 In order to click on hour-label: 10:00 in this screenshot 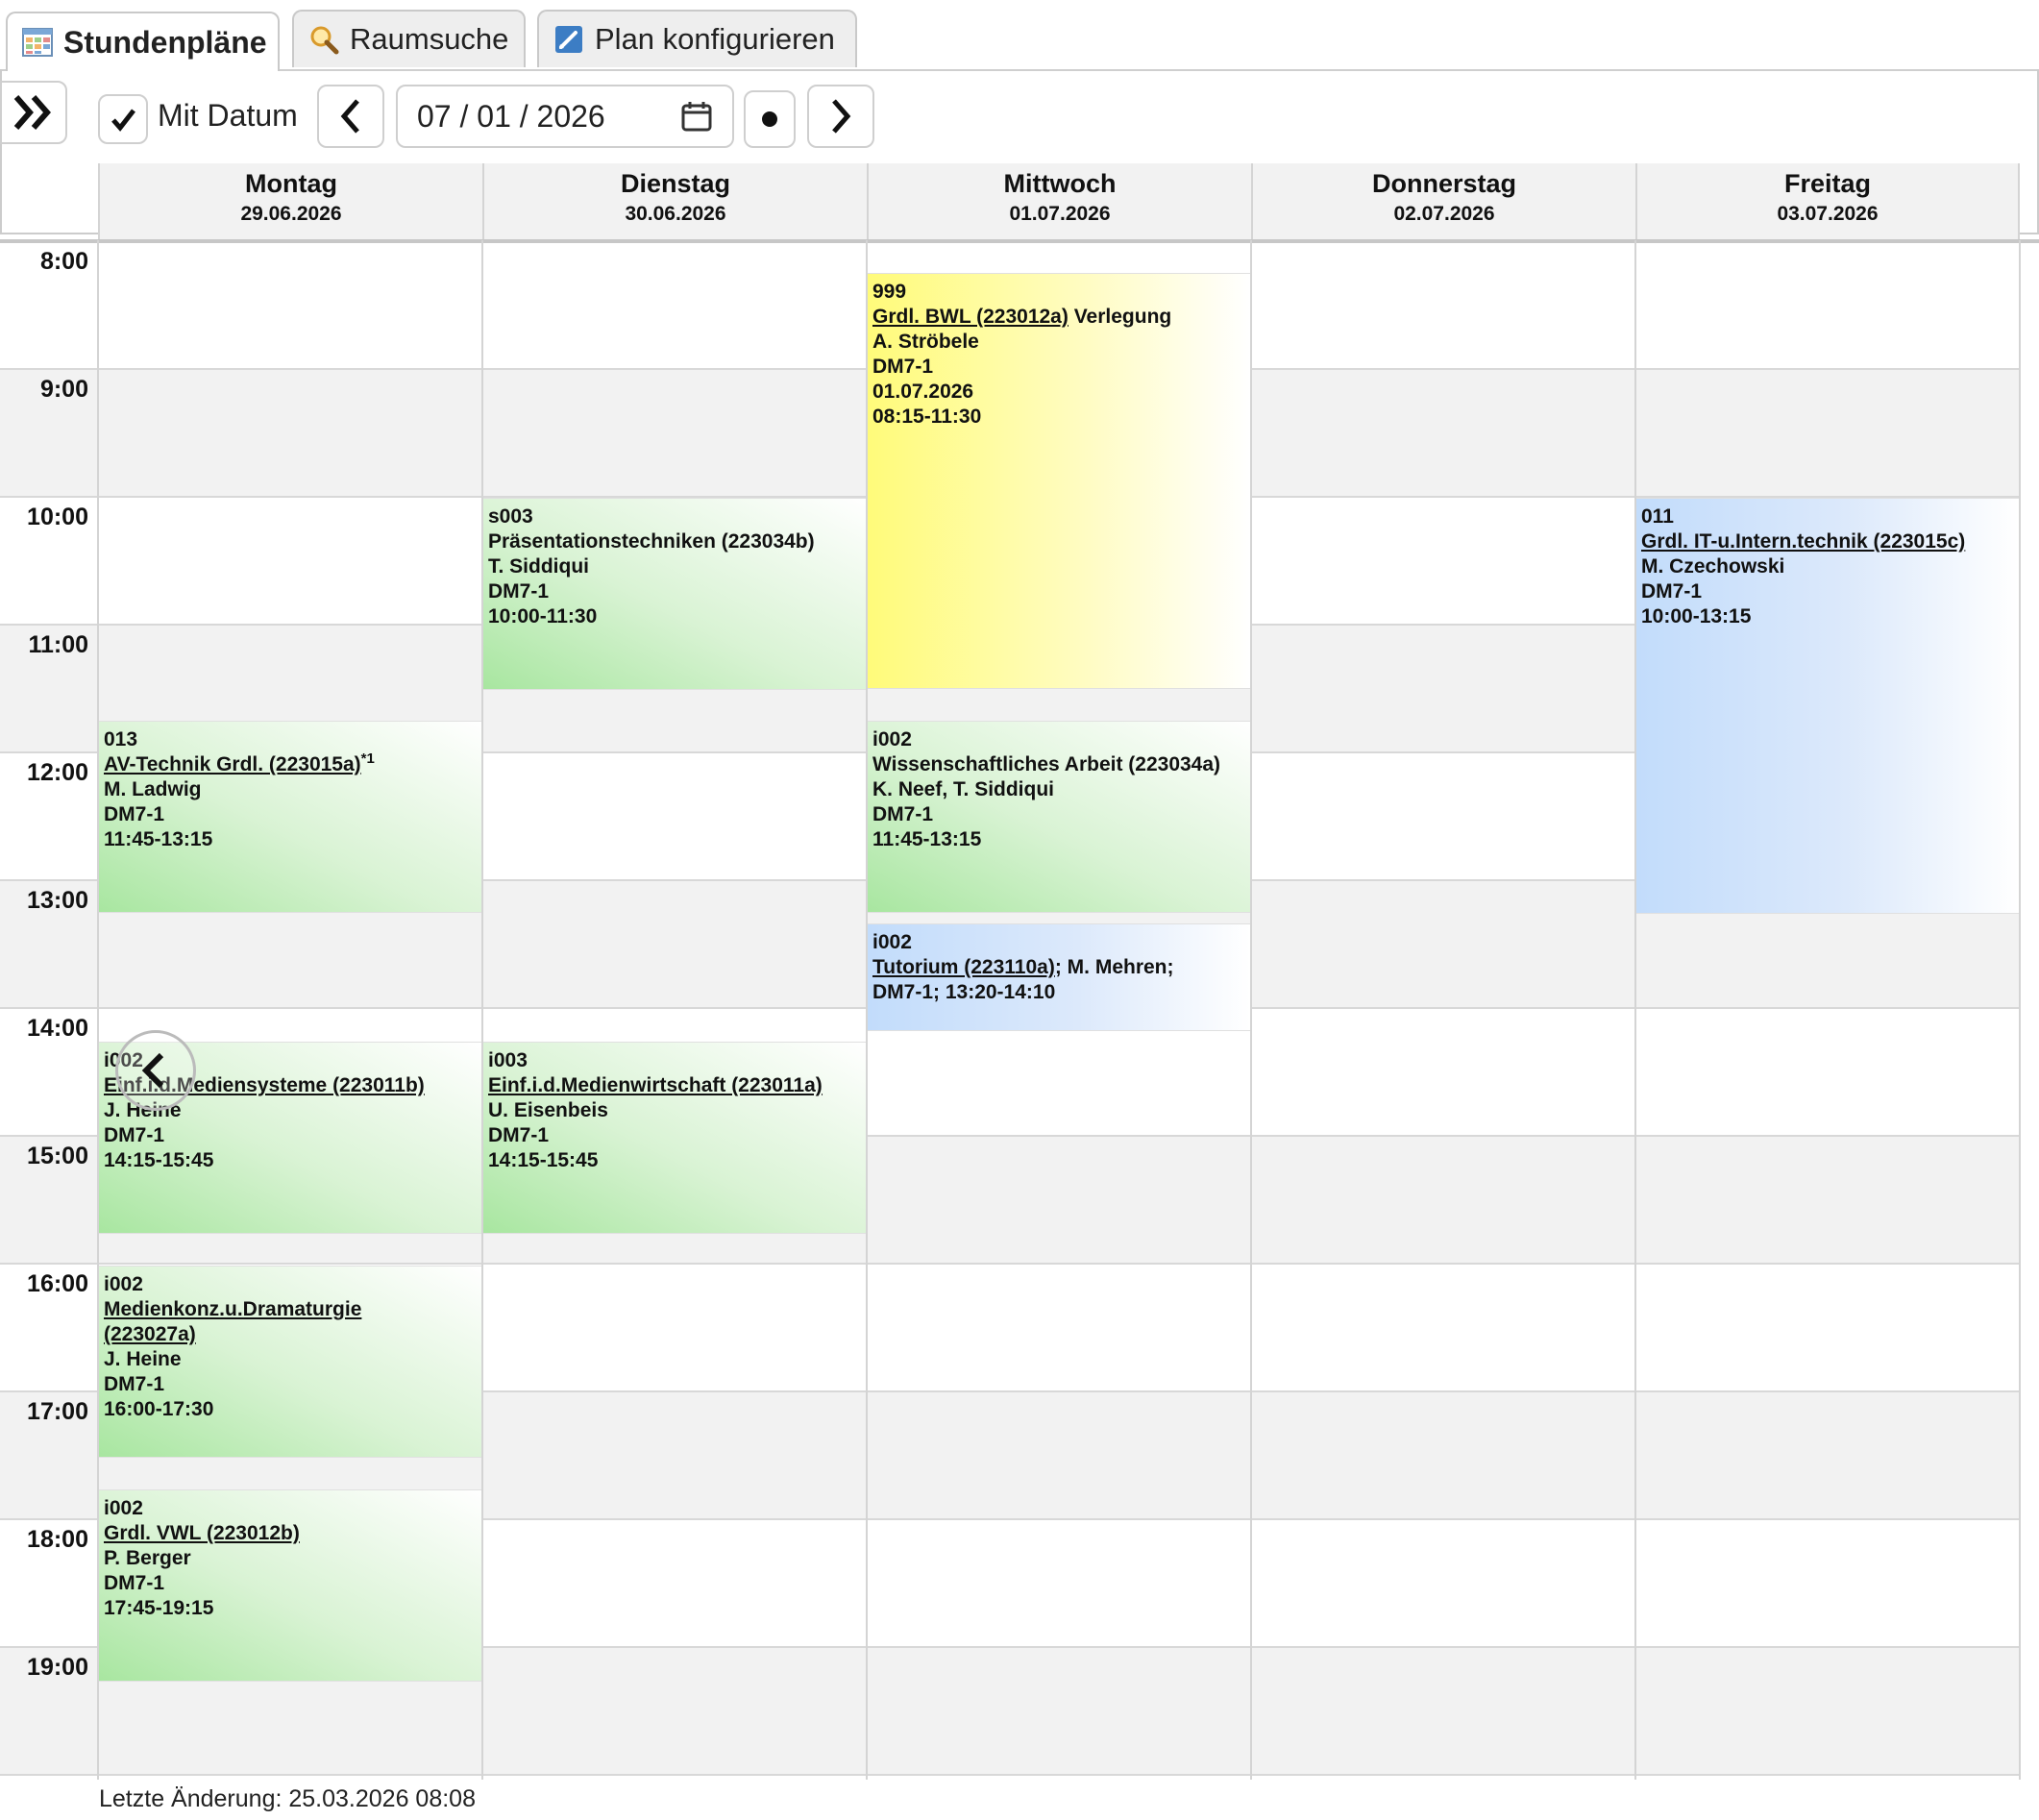, I will do `click(57, 517)`.